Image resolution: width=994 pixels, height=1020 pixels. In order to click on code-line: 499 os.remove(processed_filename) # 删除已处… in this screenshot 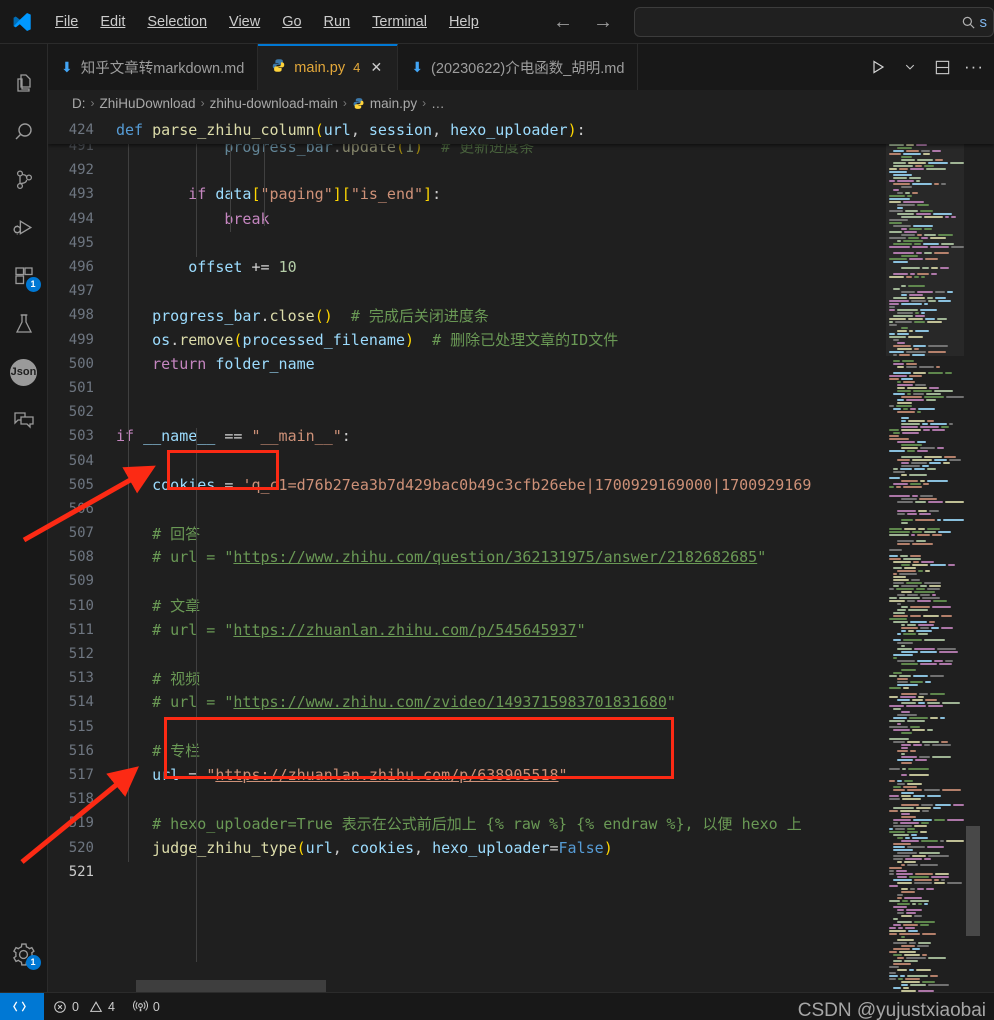, I will do `click(521, 340)`.